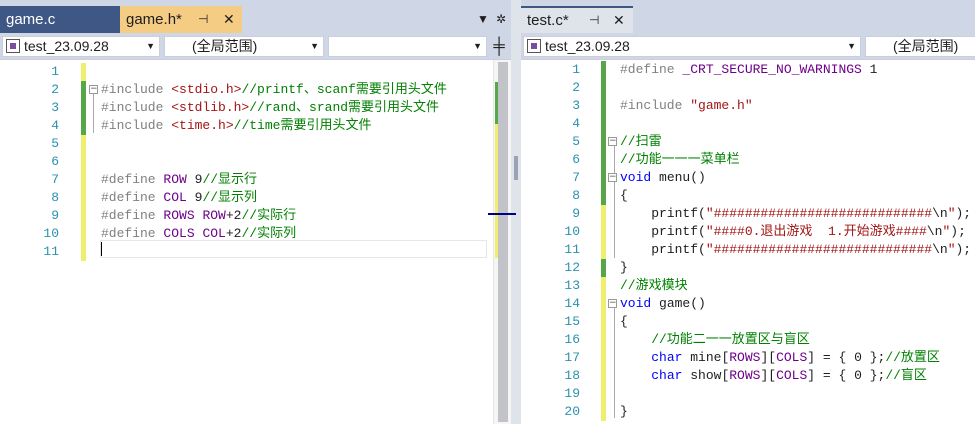 Image resolution: width=975 pixels, height=424 pixels. Describe the element at coordinates (202, 125) in the screenshot. I see `code-token: <time.h>` at that location.